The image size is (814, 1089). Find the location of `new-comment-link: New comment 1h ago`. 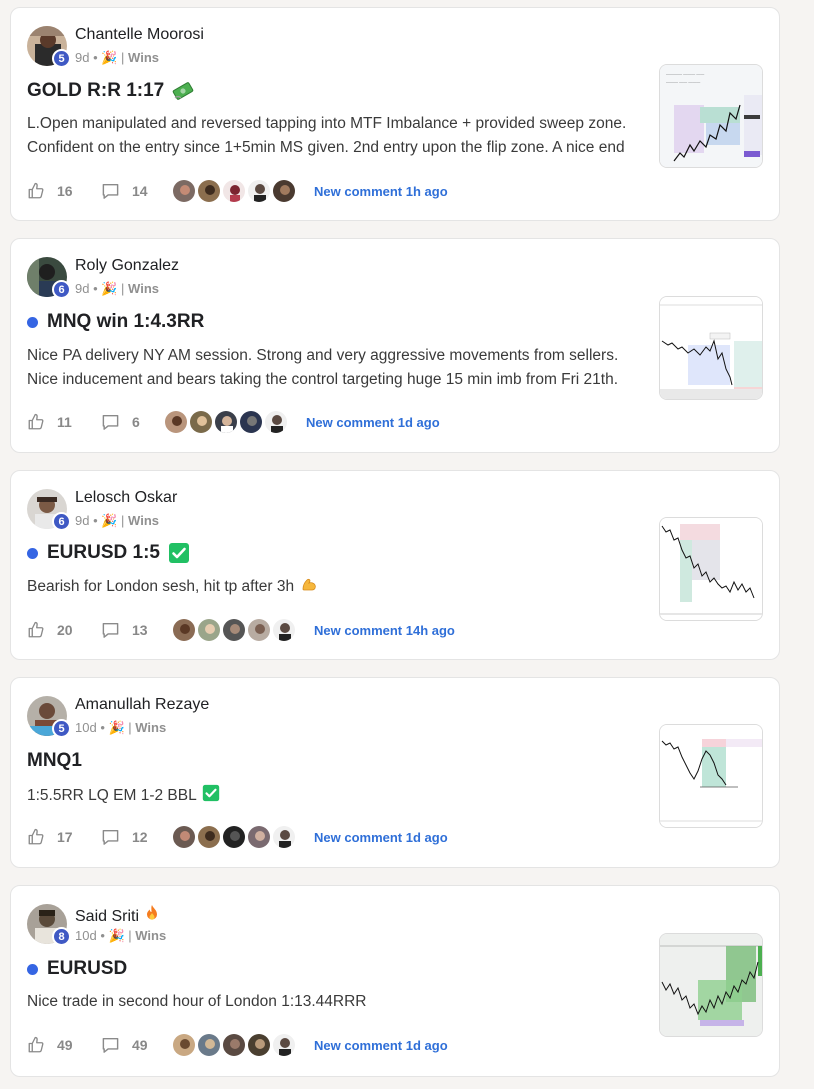

new-comment-link: New comment 1h ago is located at coordinates (381, 191).